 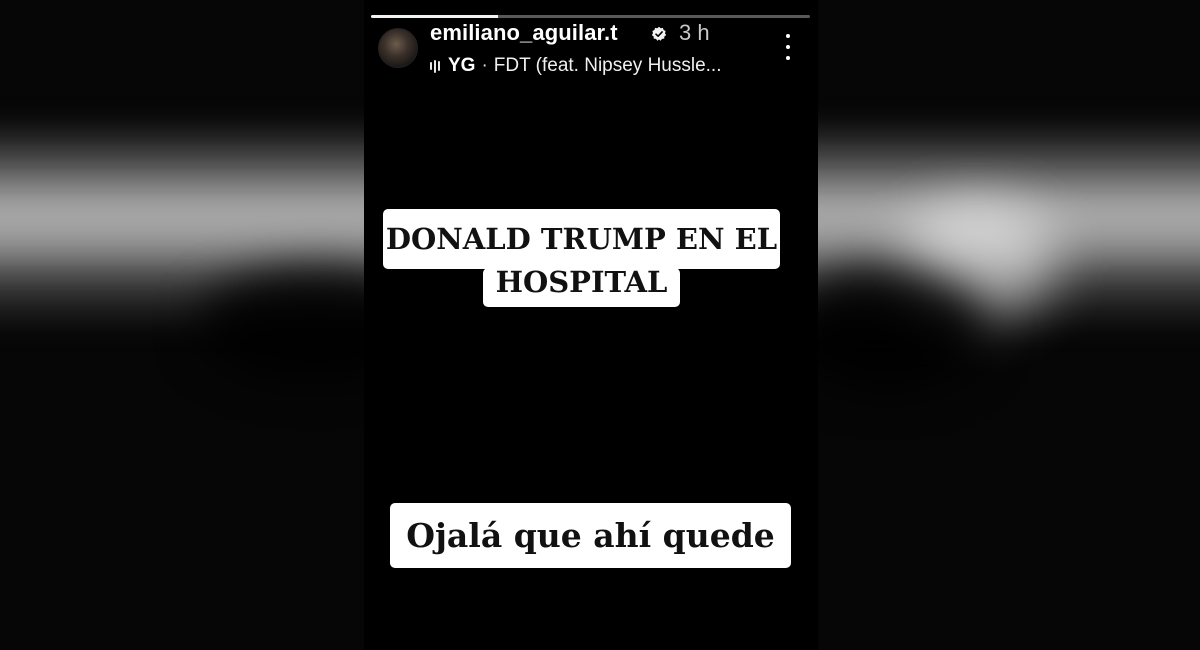 I want to click on story-progress-fill, so click(x=435, y=16).